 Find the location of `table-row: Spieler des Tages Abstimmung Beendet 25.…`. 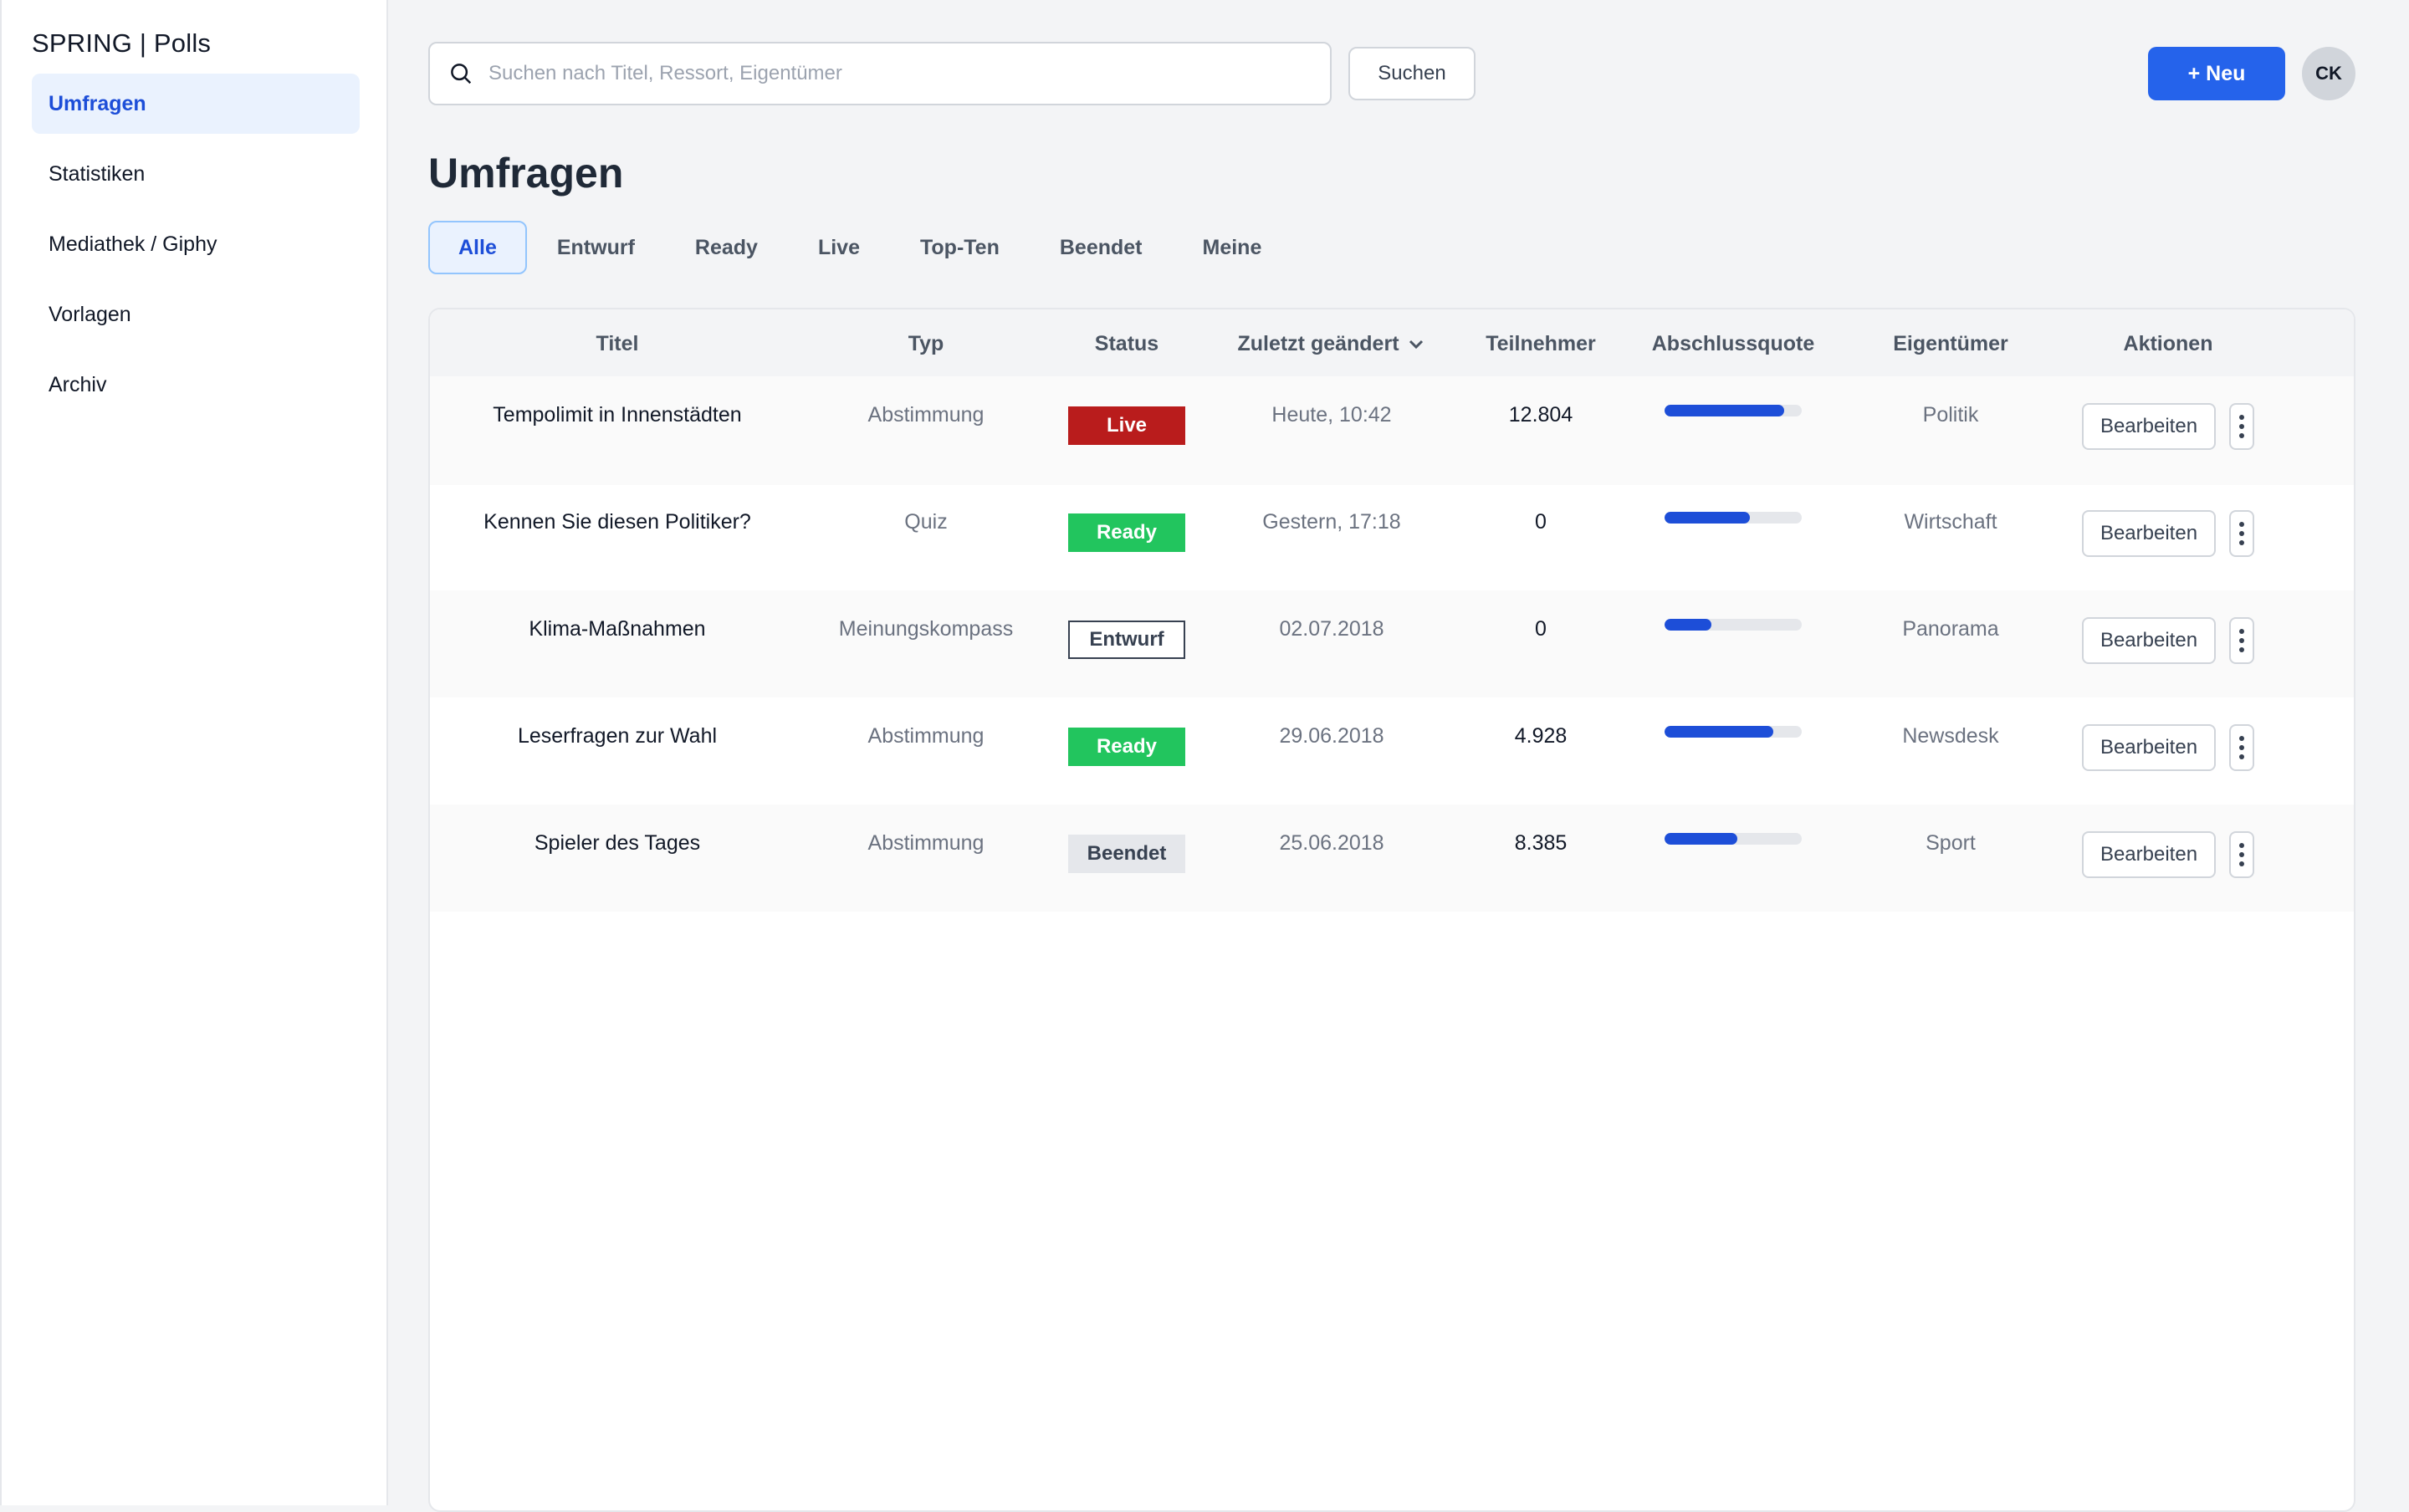

table-row: Spieler des Tages Abstimmung Beendet 25.… is located at coordinates (1392, 858).